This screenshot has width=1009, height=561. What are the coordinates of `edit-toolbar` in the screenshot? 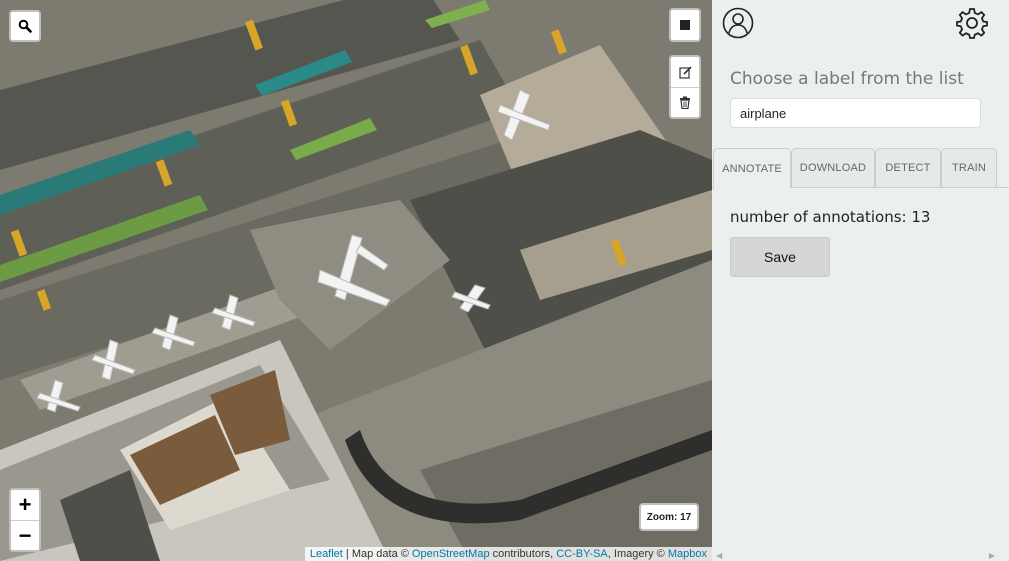 It's located at (685, 87).